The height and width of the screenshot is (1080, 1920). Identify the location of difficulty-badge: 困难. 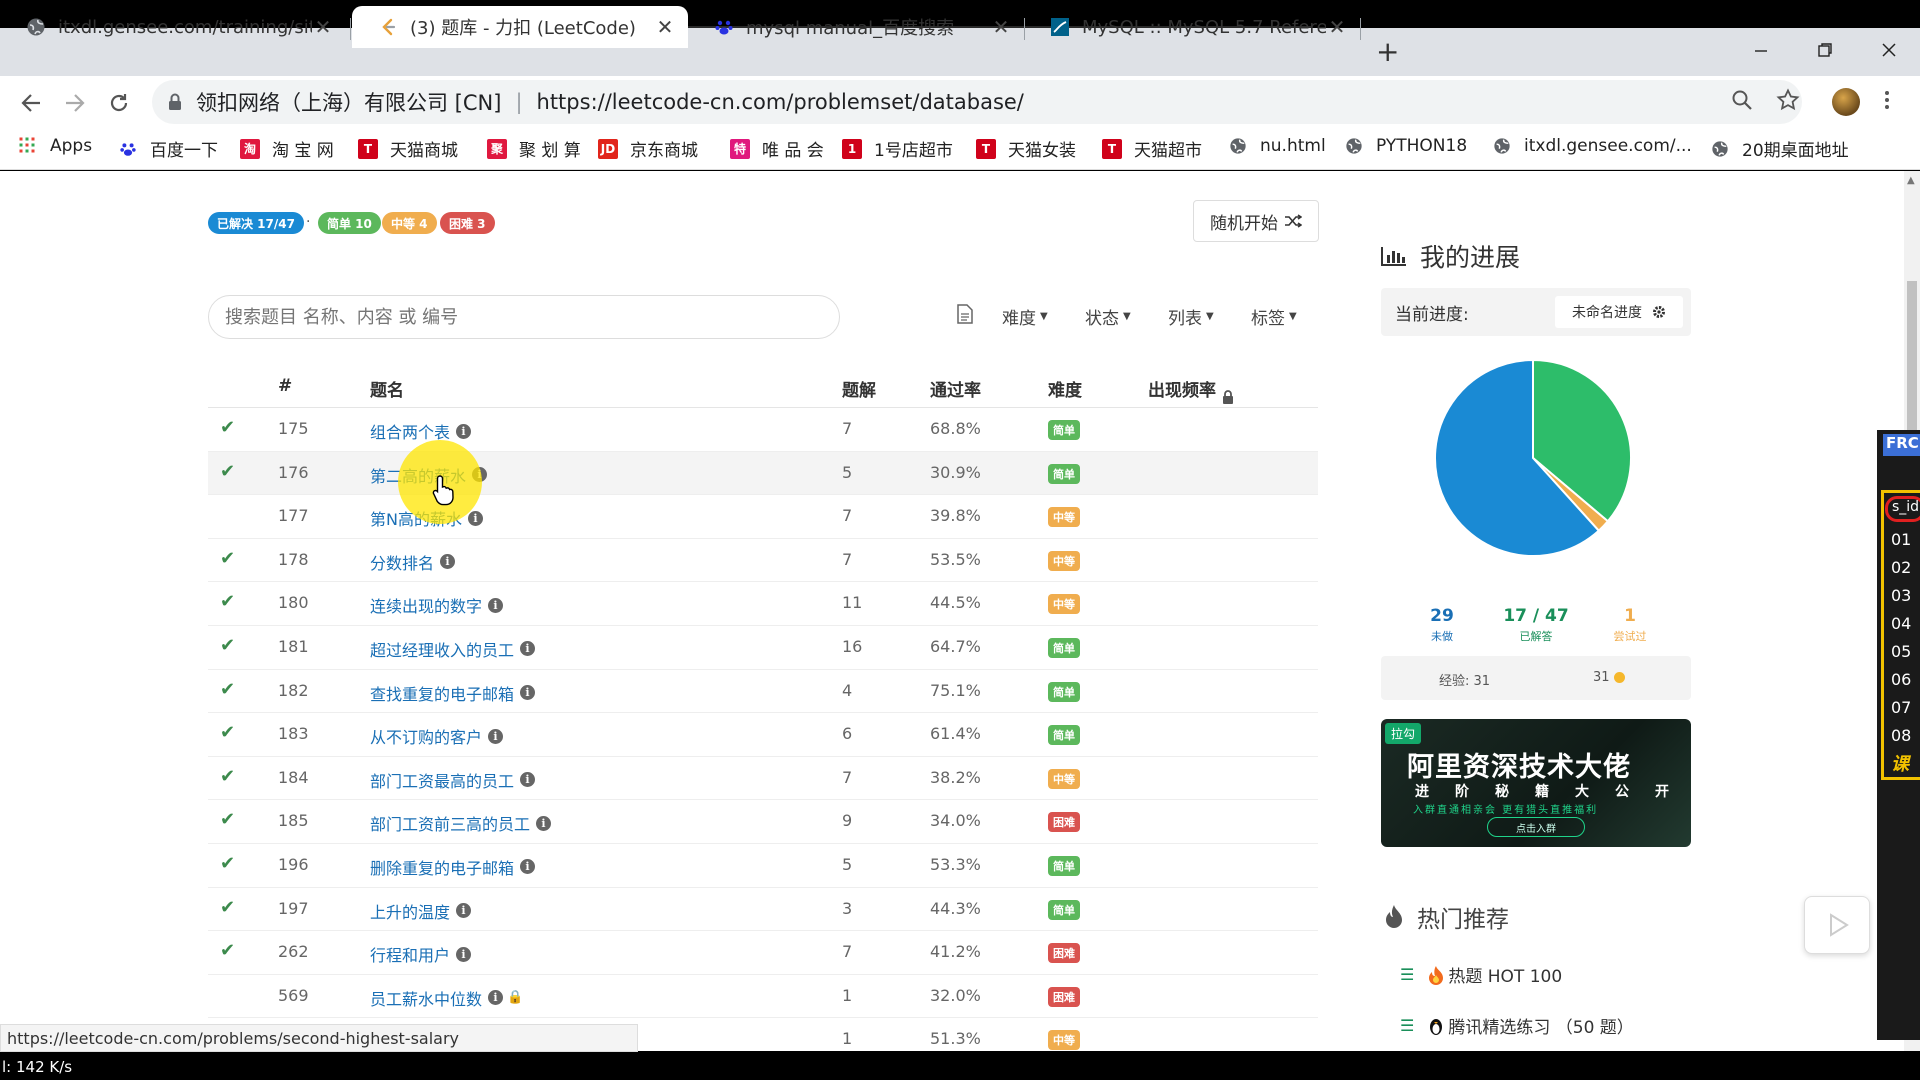
(1064, 996).